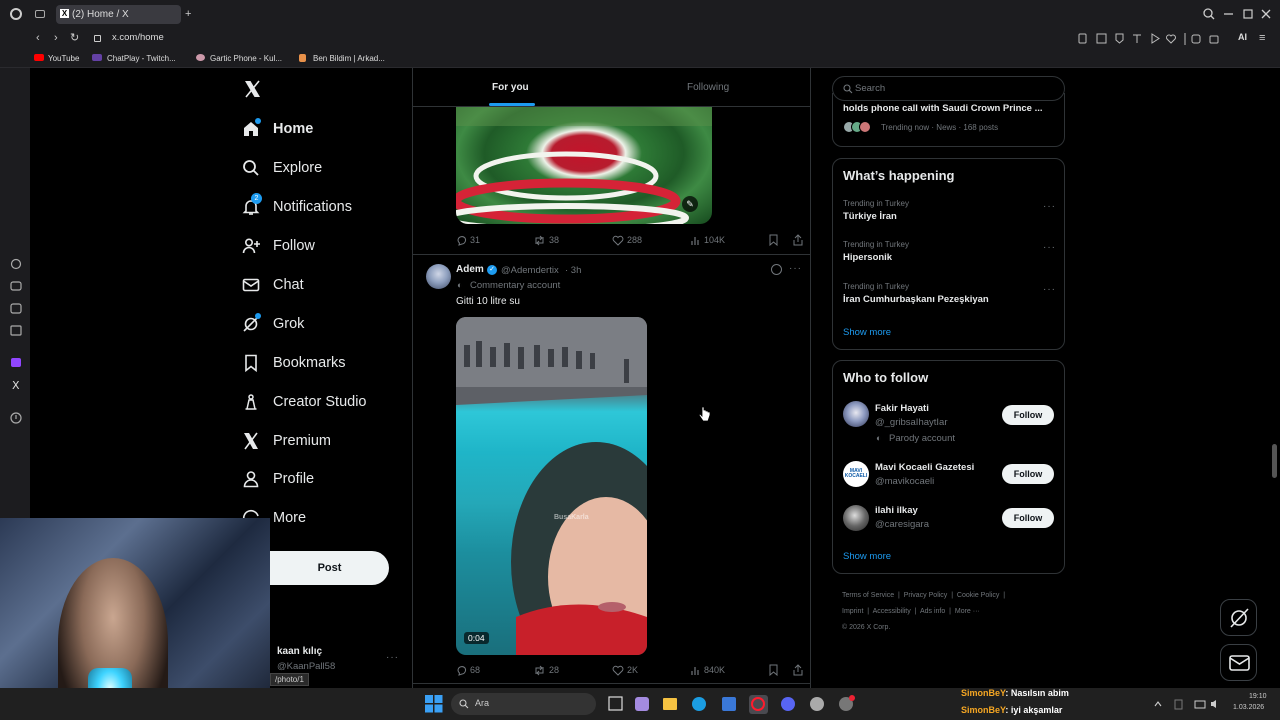 Image resolution: width=1280 pixels, height=720 pixels. What do you see at coordinates (329, 568) in the screenshot?
I see `post-button: Post` at bounding box center [329, 568].